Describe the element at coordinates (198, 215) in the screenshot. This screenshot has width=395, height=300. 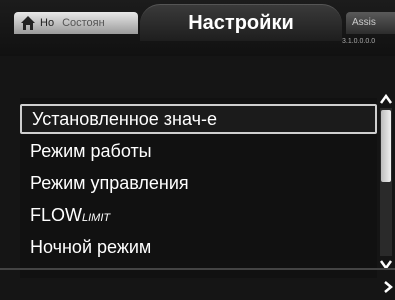
I see `menu-item-flowlimit: FLOWLIMIT` at that location.